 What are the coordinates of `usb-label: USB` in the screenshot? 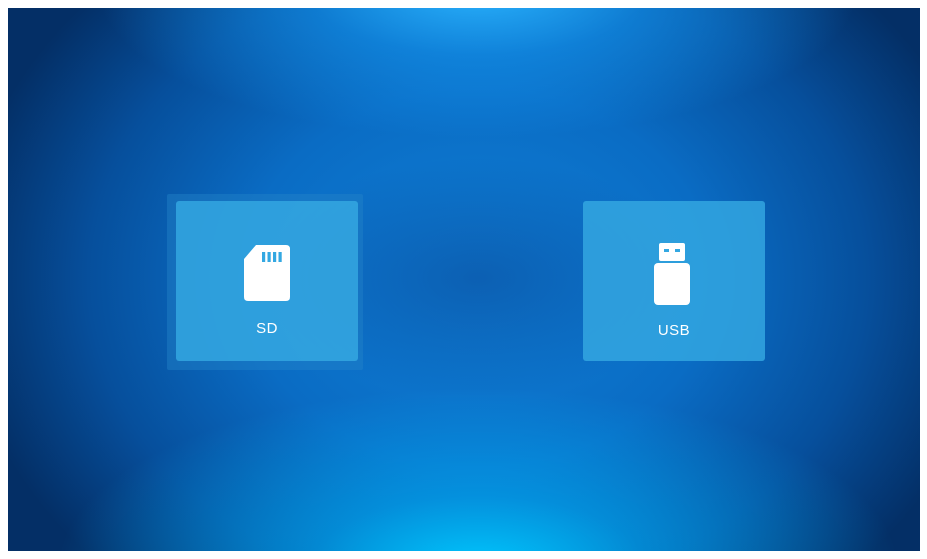 It's located at (674, 330).